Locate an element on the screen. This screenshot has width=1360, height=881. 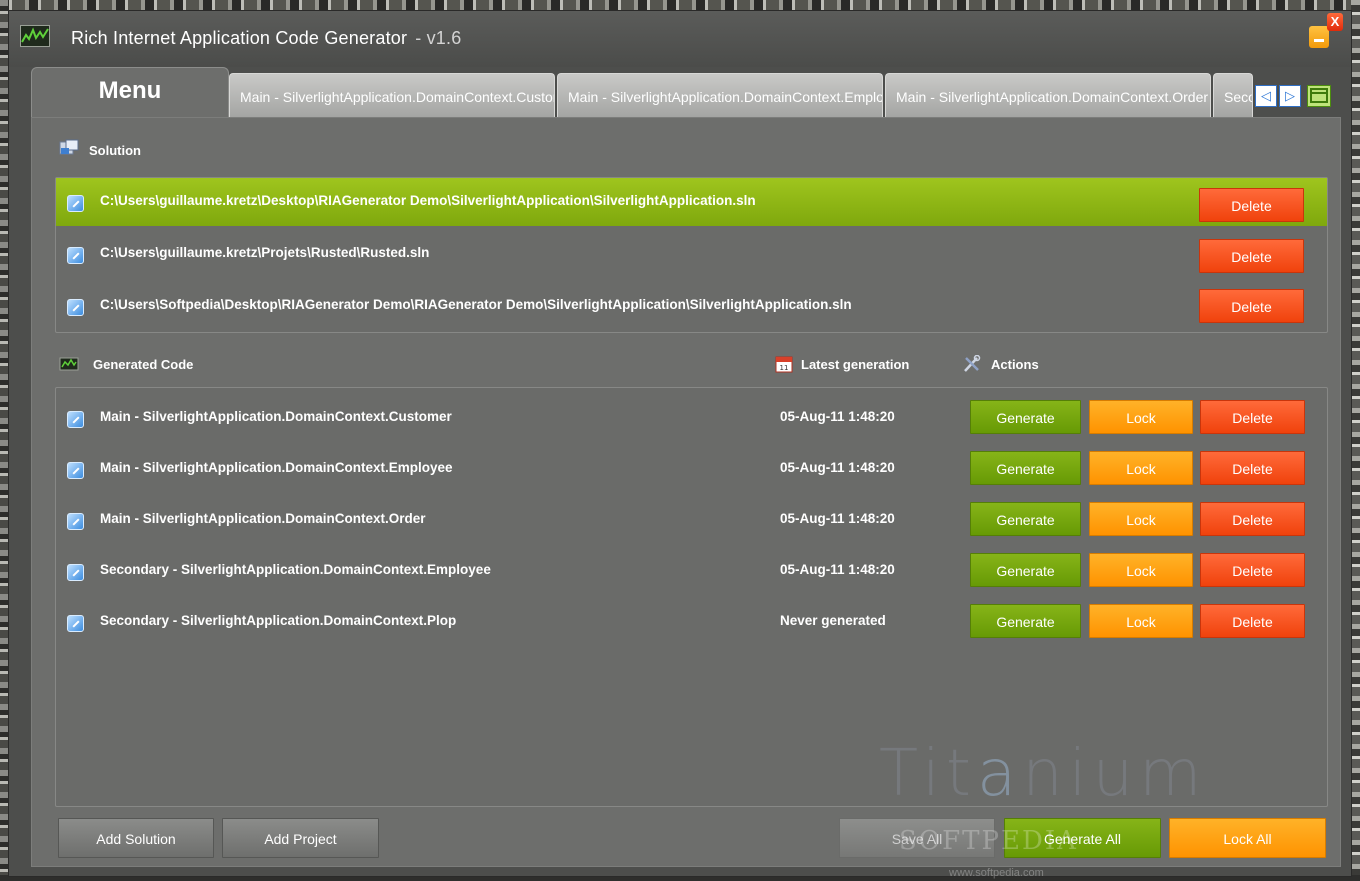
softpedia-url: www.softpedia.com is located at coordinates (996, 873).